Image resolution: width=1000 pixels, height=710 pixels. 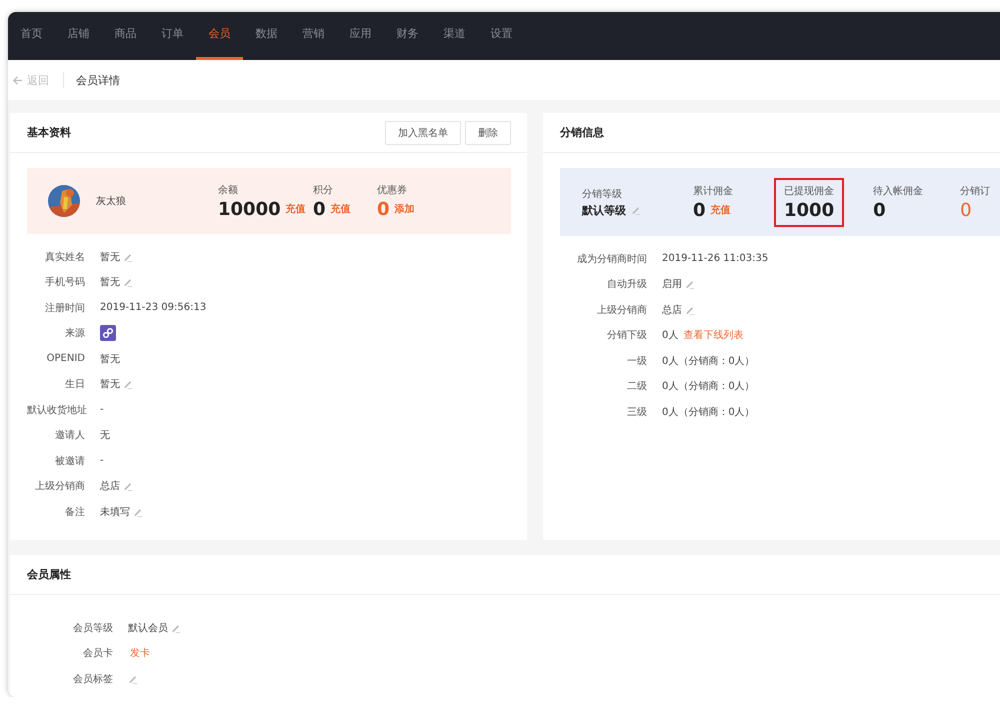 I want to click on mini-program-icon, so click(x=108, y=333).